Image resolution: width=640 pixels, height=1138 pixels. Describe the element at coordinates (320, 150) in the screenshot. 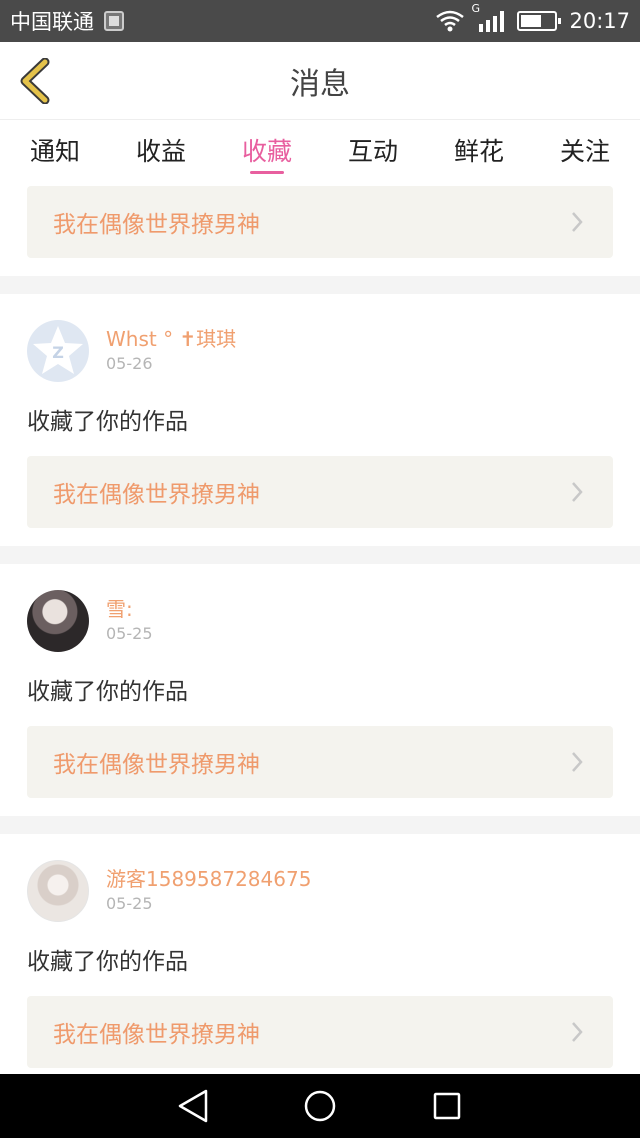

I see `tab-bar: 通知 收益 收藏 互动 鲜花 关注` at that location.